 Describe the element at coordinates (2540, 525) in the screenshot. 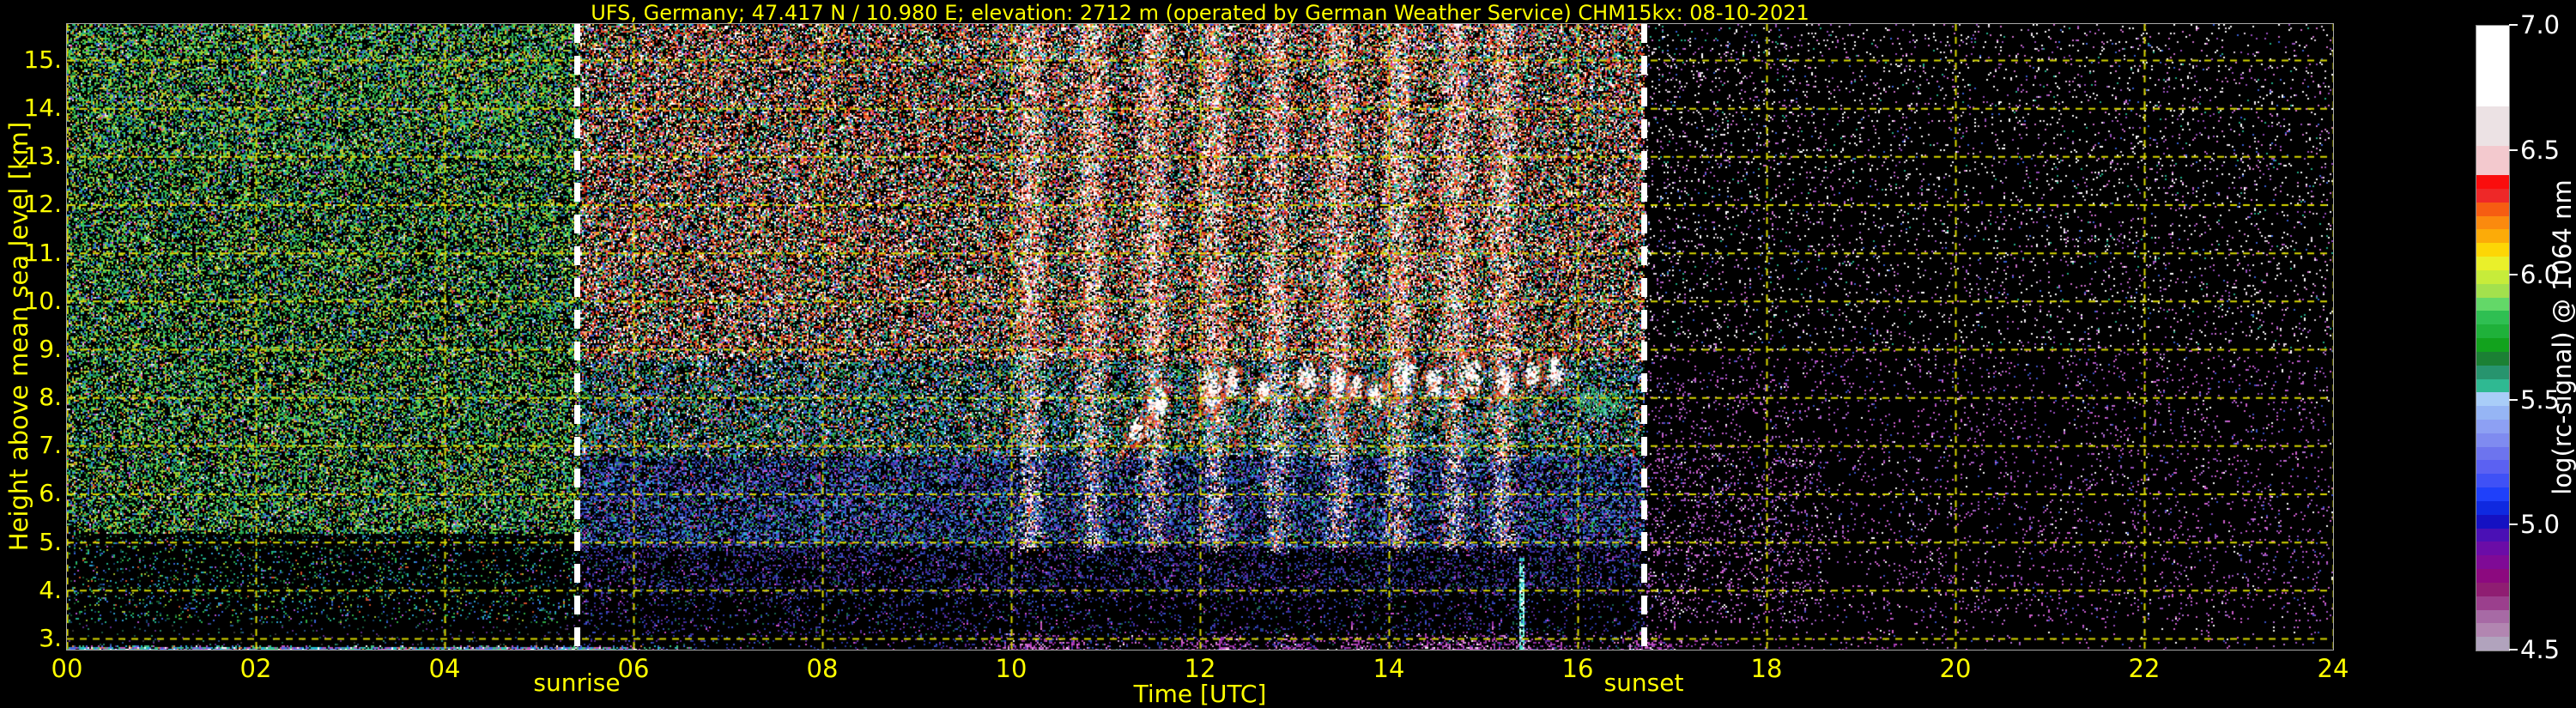

I see `colorbar-tick-label: 5.0` at that location.